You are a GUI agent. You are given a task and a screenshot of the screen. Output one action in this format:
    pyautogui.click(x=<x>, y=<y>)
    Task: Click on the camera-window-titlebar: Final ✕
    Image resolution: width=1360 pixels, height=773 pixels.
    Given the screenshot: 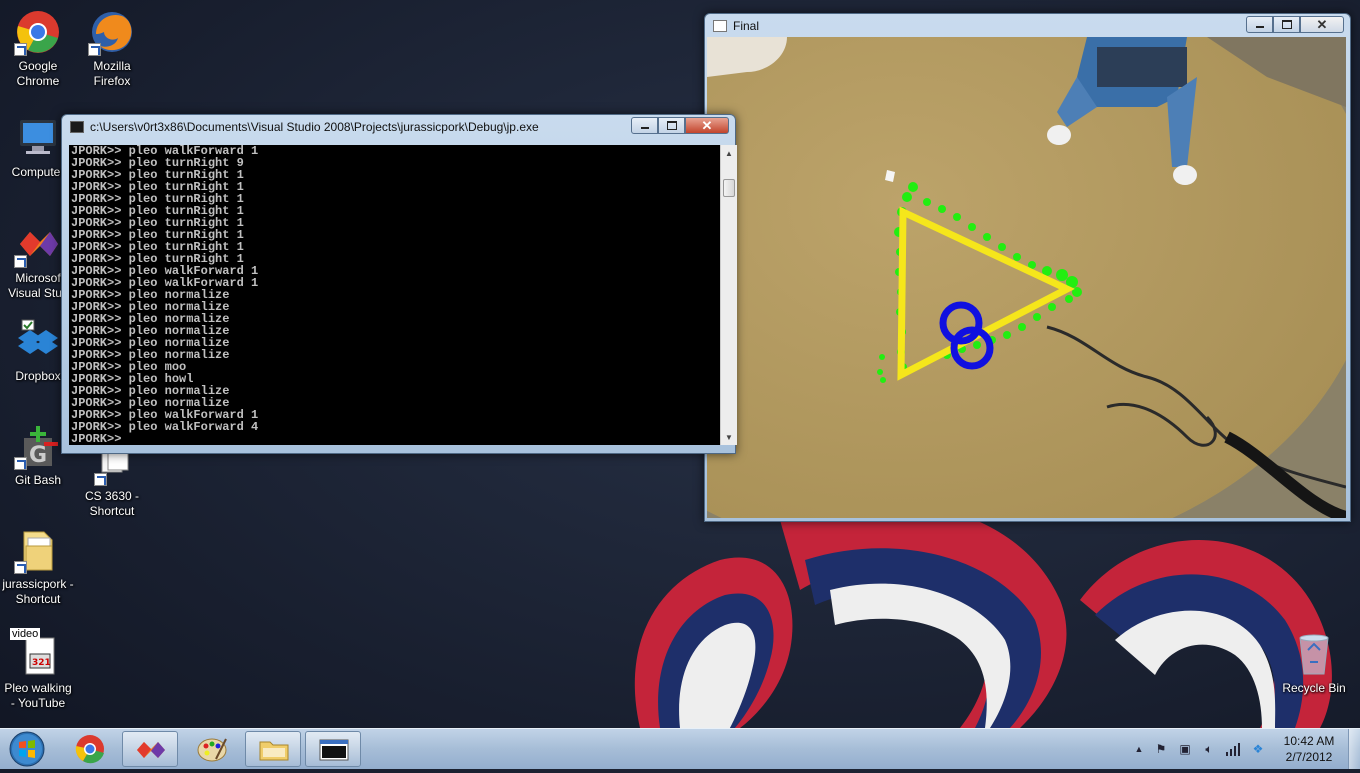 What is the action you would take?
    pyautogui.click(x=1027, y=26)
    